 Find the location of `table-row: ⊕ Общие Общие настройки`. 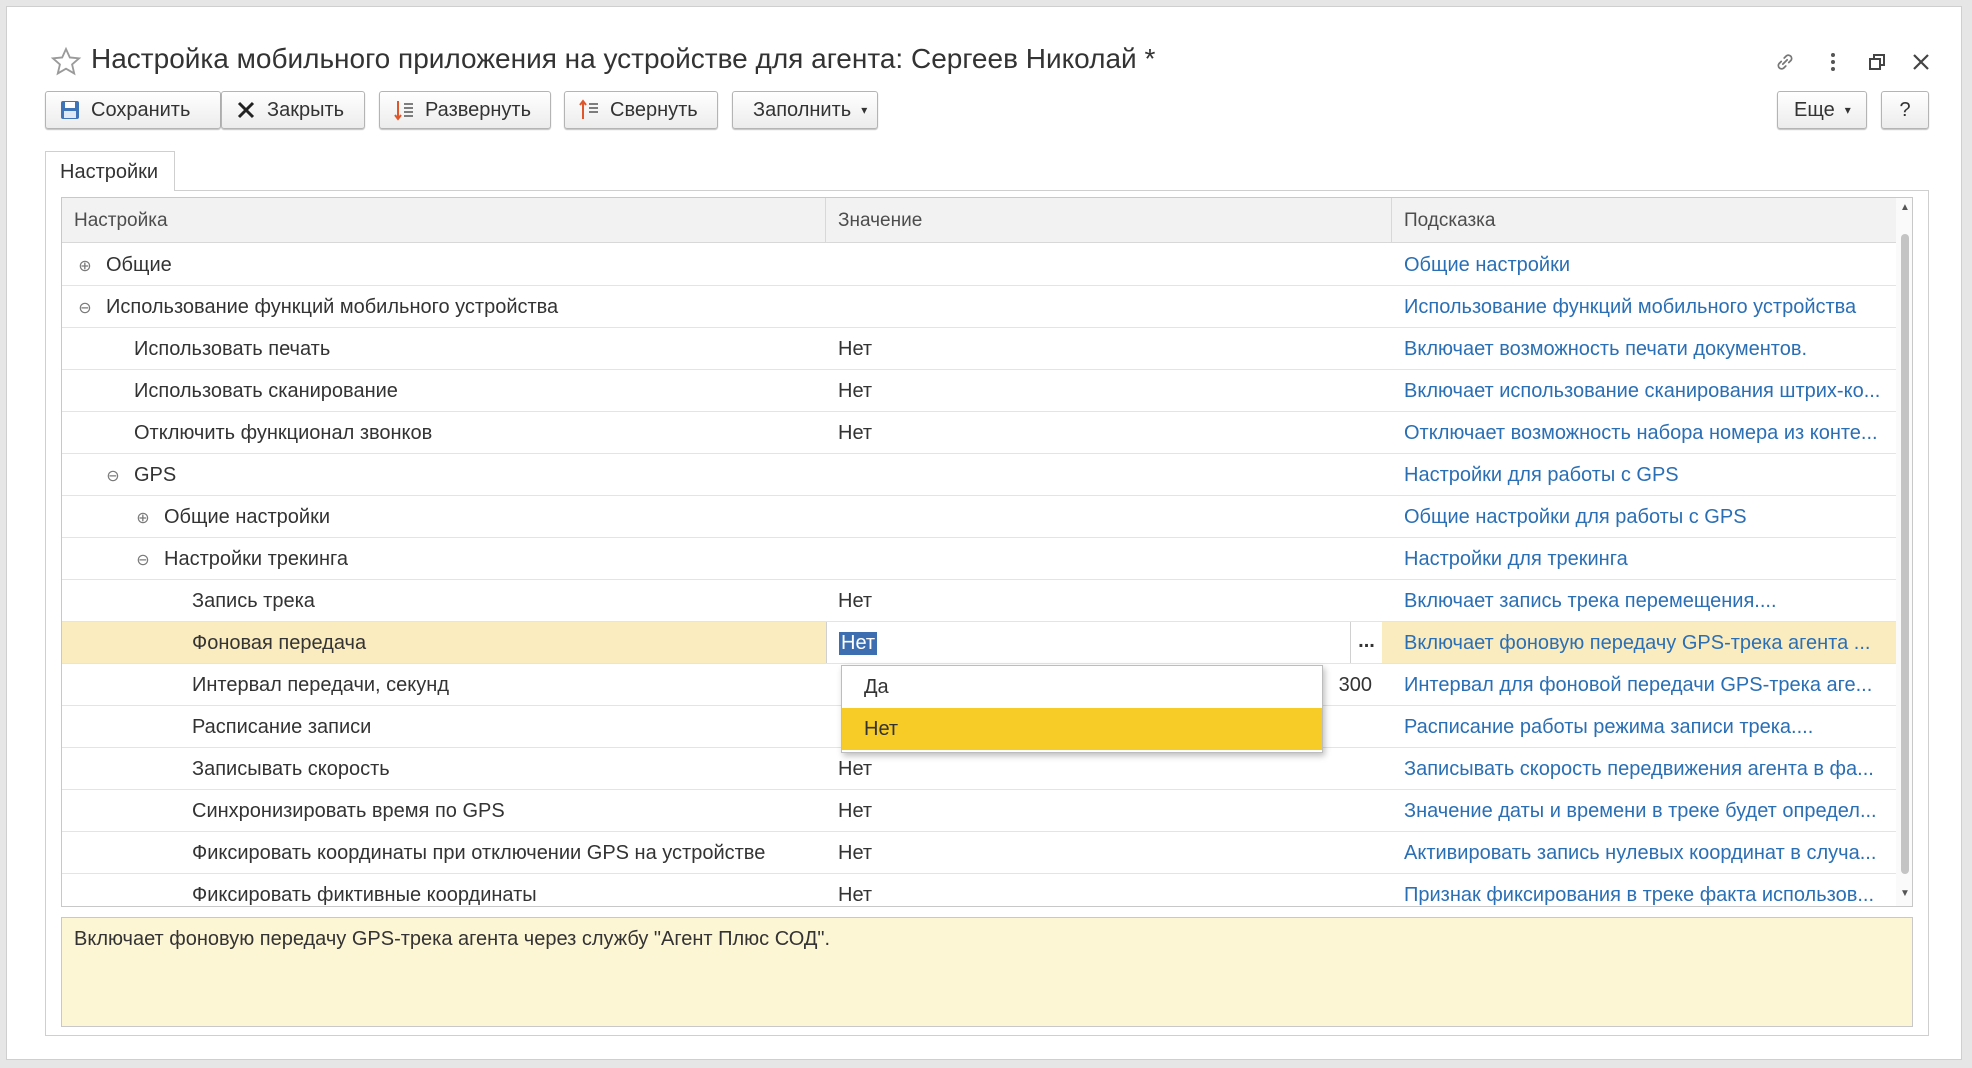

table-row: ⊕ Общие Общие настройки is located at coordinates (979, 265).